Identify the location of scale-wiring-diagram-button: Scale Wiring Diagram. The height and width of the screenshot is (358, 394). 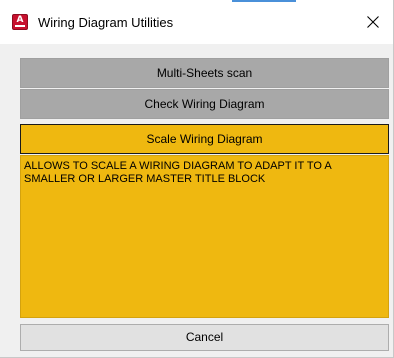
(204, 139).